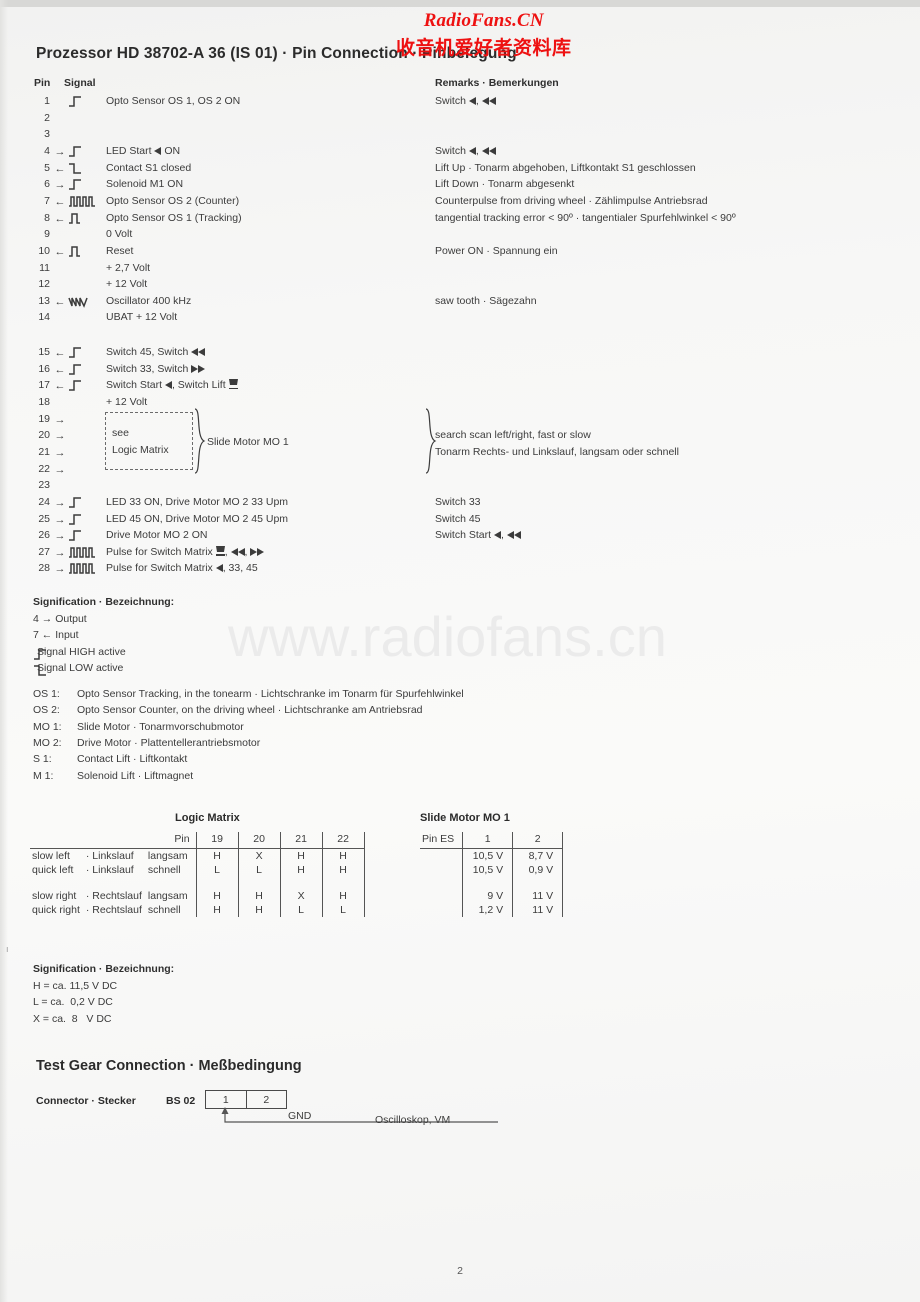 The width and height of the screenshot is (920, 1302). Describe the element at coordinates (537, 840) in the screenshot. I see `slide-motor-col-header: 2` at that location.